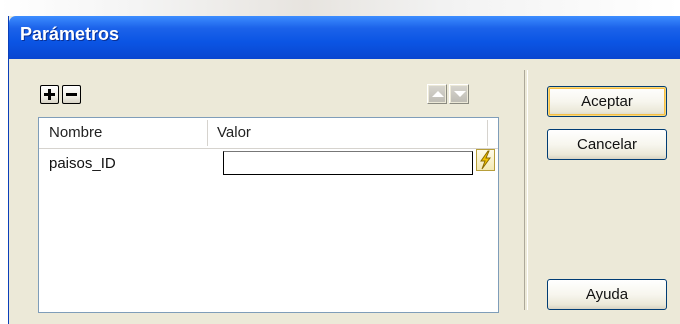 Image resolution: width=680 pixels, height=324 pixels. I want to click on parameter-name-cell: paisos_ID, so click(82, 163).